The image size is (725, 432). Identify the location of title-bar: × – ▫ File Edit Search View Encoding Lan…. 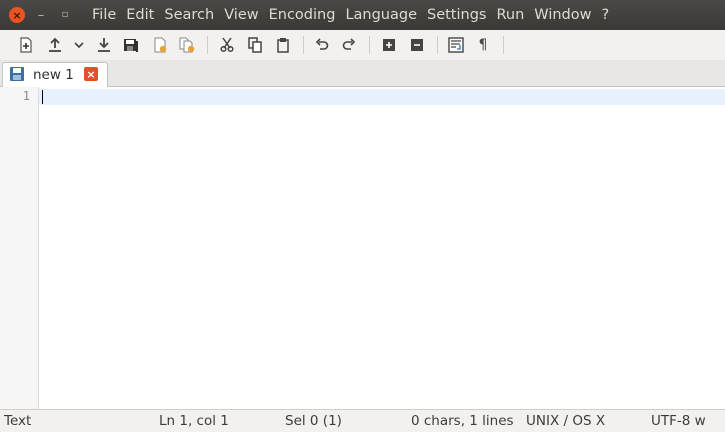
(362, 15).